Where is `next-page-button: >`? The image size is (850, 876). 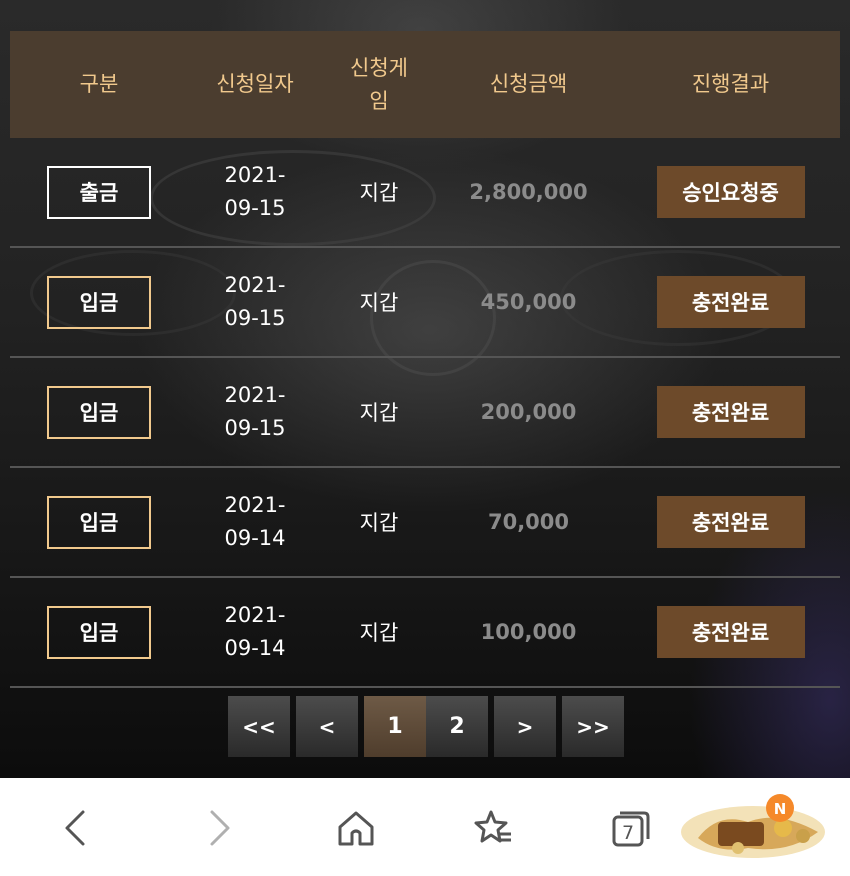
next-page-button: > is located at coordinates (525, 726).